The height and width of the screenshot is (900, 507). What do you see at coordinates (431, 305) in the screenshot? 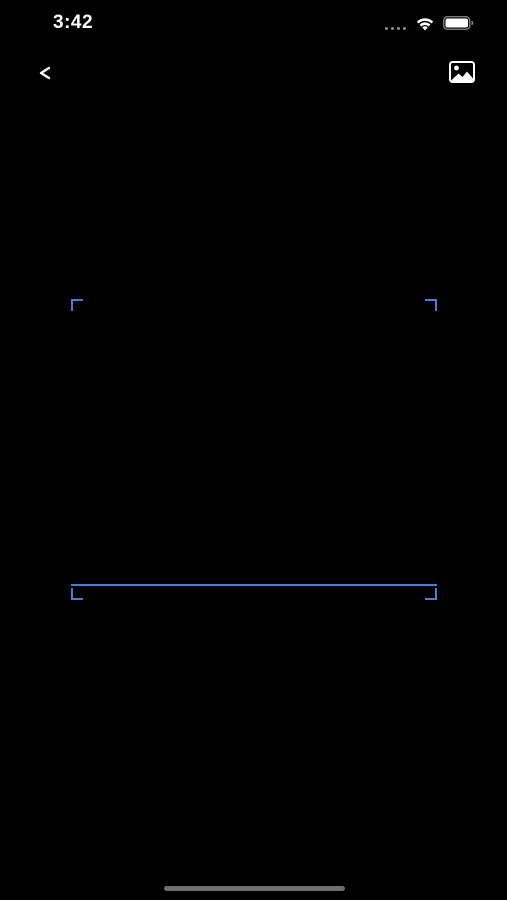
I see `frame-corner-top-right` at bounding box center [431, 305].